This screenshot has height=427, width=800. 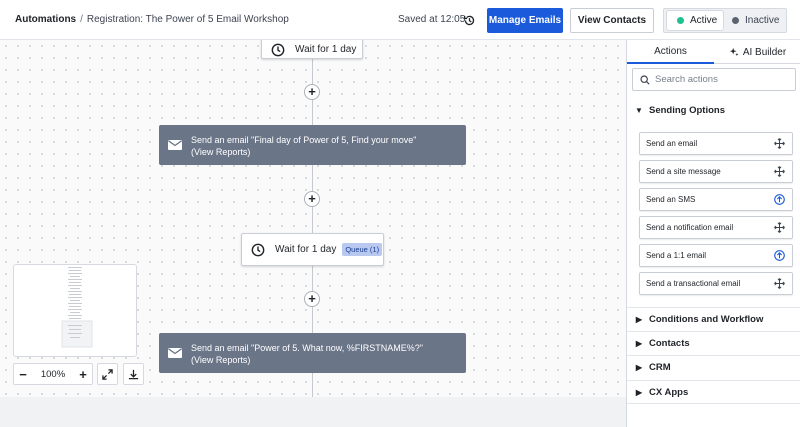 What do you see at coordinates (672, 143) in the screenshot?
I see `action-label: Send an email` at bounding box center [672, 143].